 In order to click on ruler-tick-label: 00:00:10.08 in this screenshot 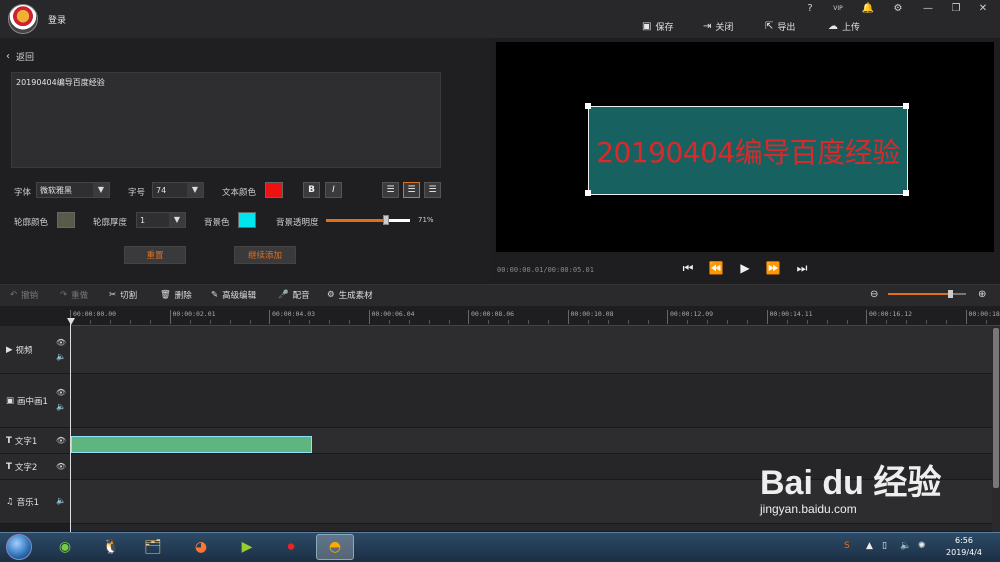, I will do `click(592, 314)`.